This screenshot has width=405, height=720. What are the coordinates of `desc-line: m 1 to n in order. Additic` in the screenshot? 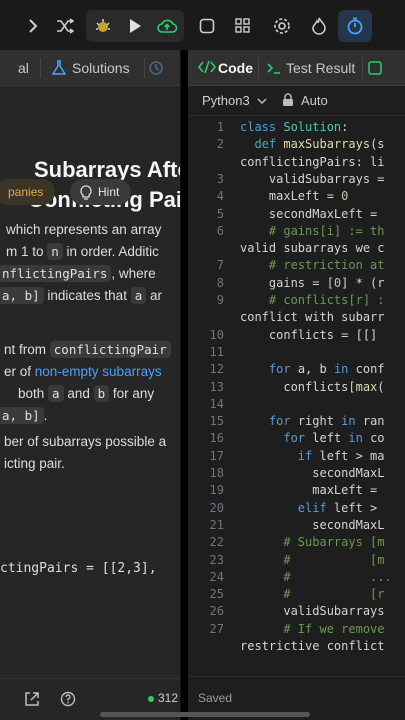 It's located at (82, 251).